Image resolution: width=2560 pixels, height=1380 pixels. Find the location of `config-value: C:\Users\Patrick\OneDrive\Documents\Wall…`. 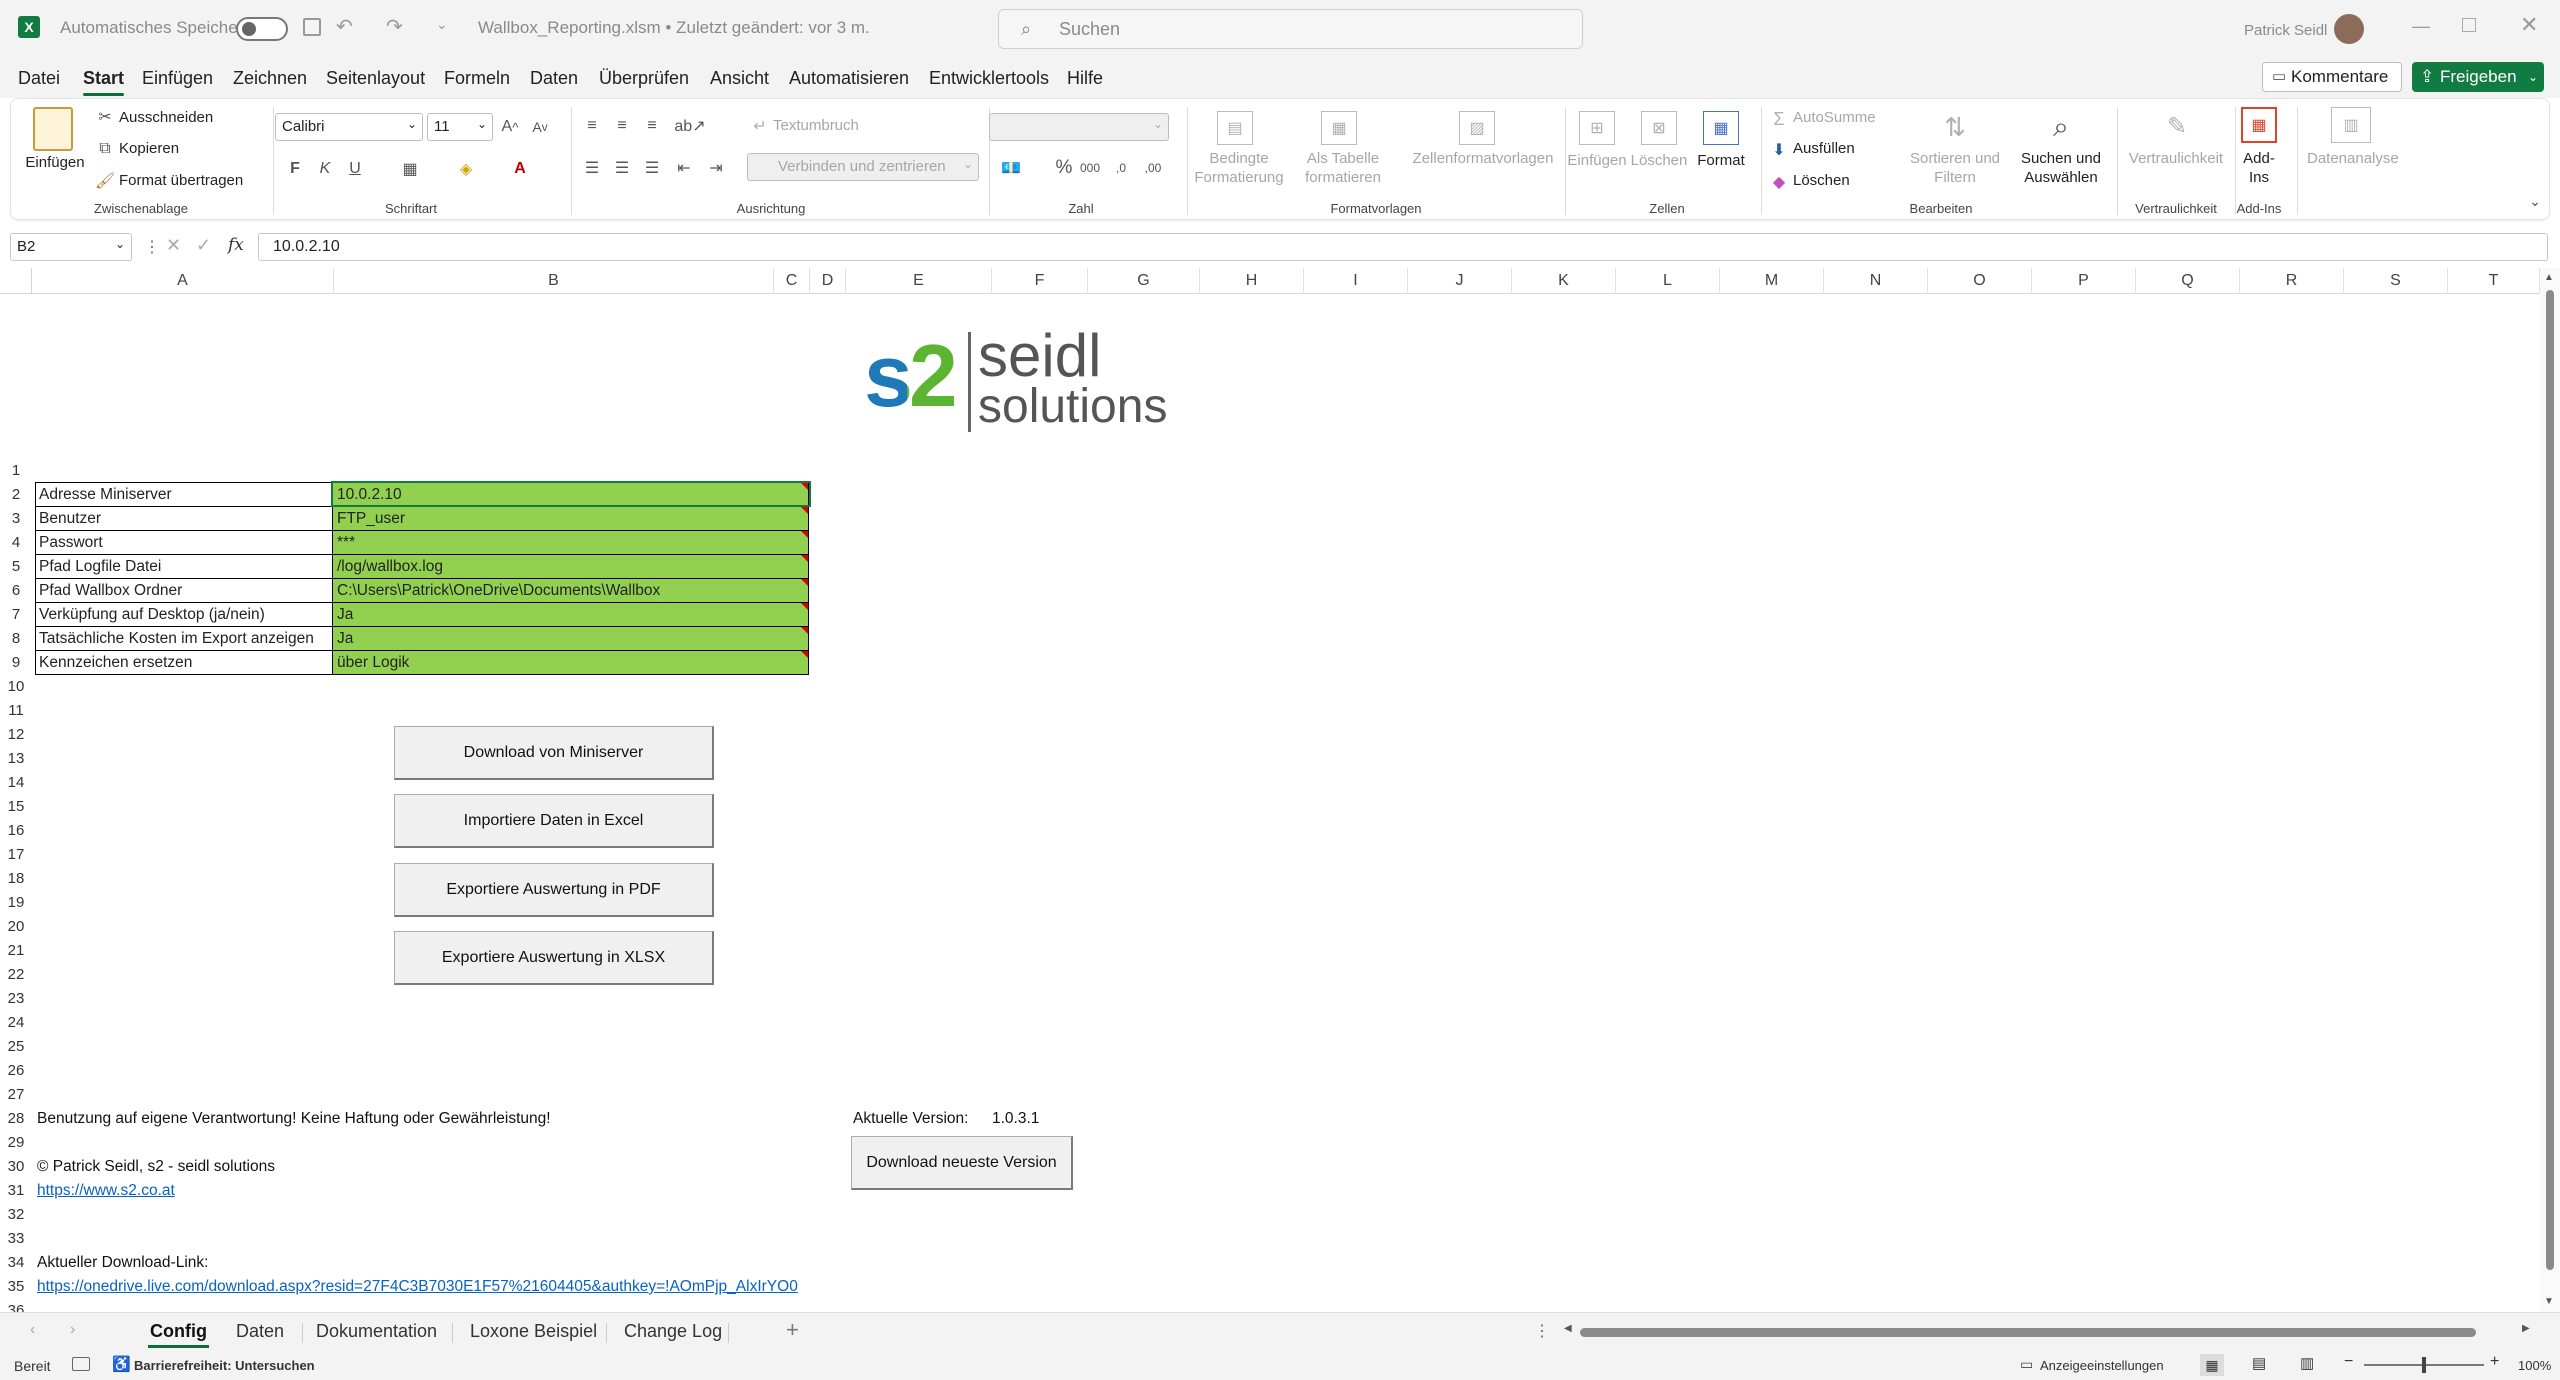

config-value: C:\Users\Patrick\OneDrive\Documents\Wall… is located at coordinates (571, 591).